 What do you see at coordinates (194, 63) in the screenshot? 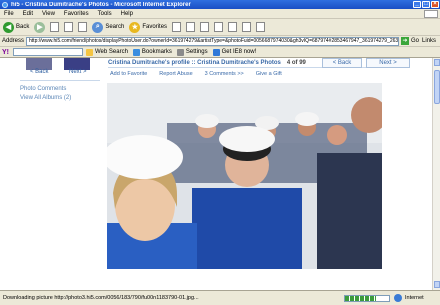
I see `profile-breadcrumb: Cristina Dumitrache's profile :` at bounding box center [194, 63].